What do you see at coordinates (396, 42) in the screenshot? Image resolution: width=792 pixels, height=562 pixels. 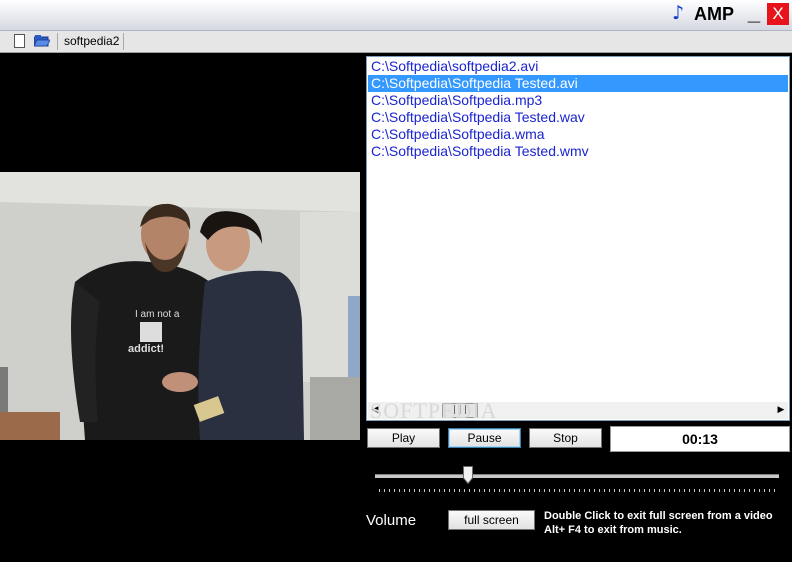 I see `toolbar: softpedia2` at bounding box center [396, 42].